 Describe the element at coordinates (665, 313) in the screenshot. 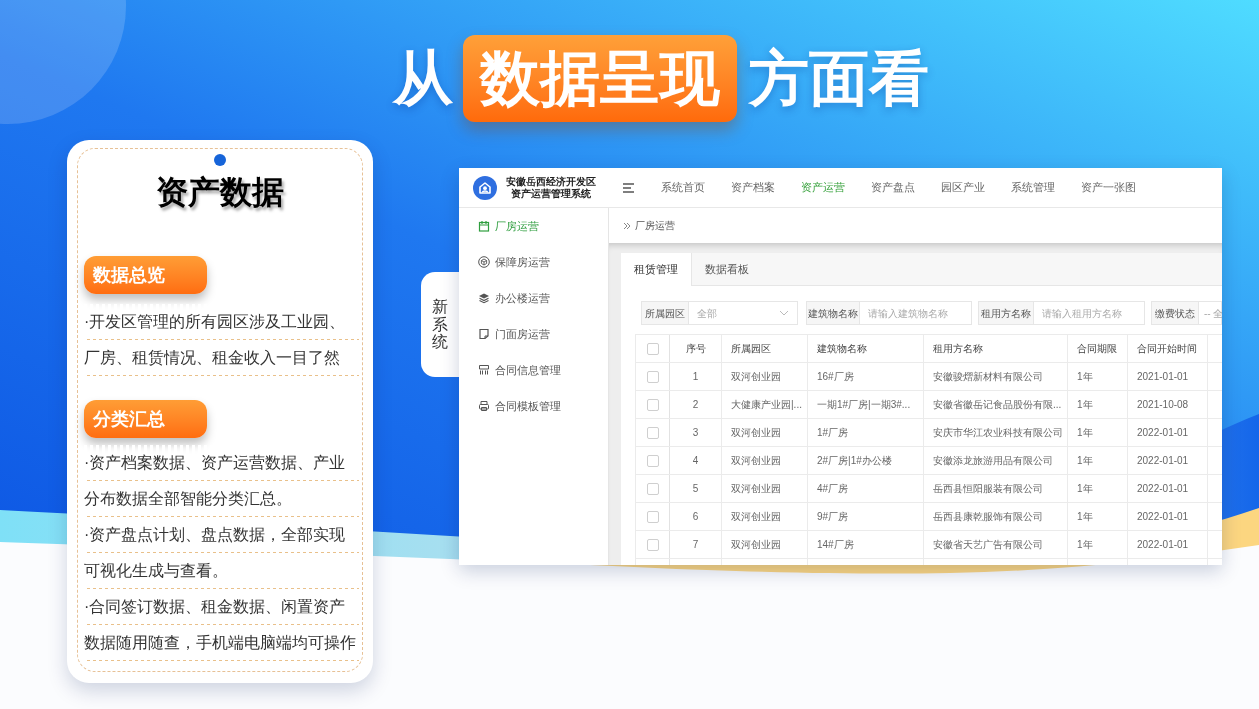

I see `filter-label: 所属园区` at that location.